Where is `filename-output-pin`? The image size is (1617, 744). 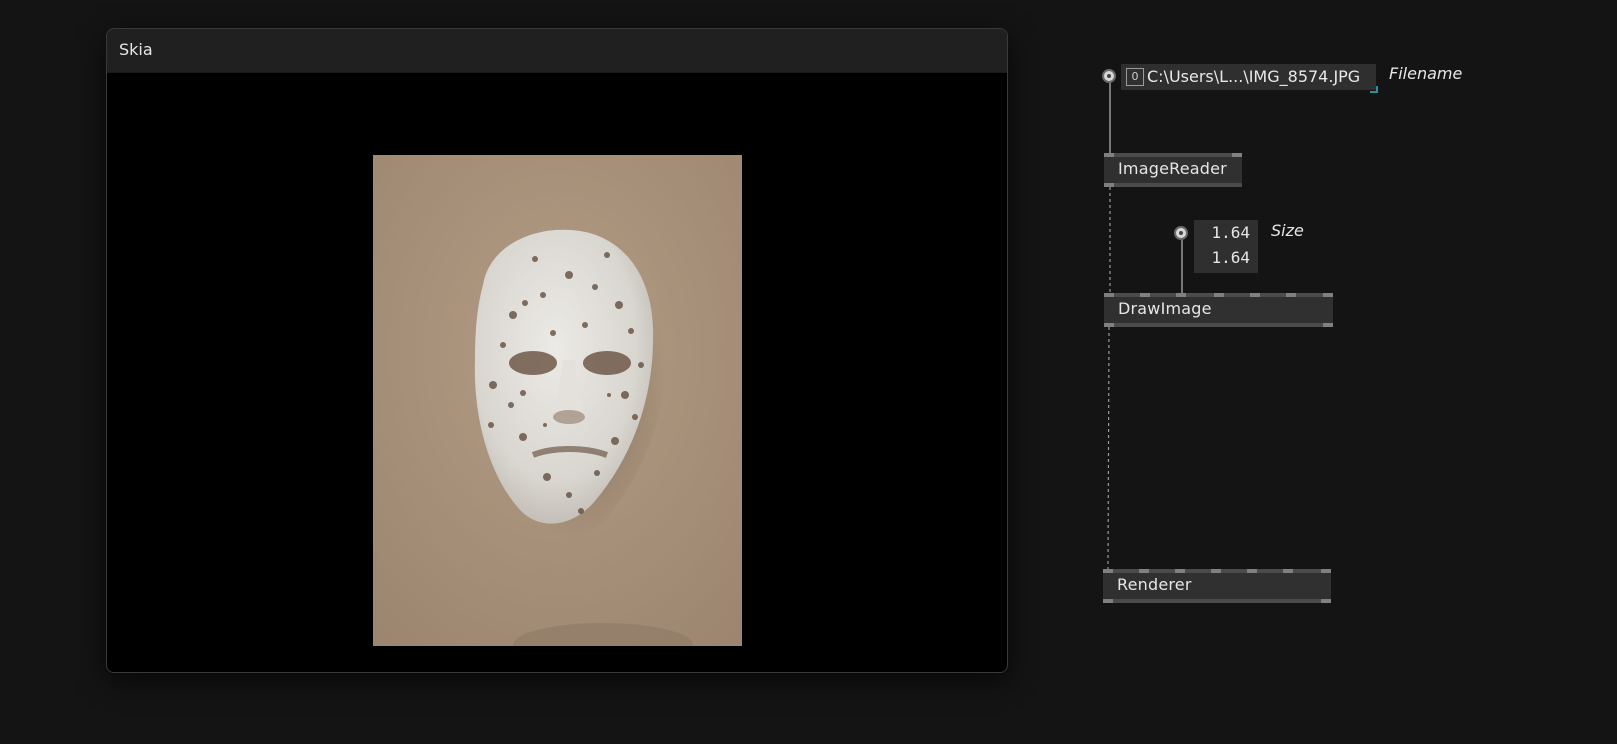 filename-output-pin is located at coordinates (1109, 76).